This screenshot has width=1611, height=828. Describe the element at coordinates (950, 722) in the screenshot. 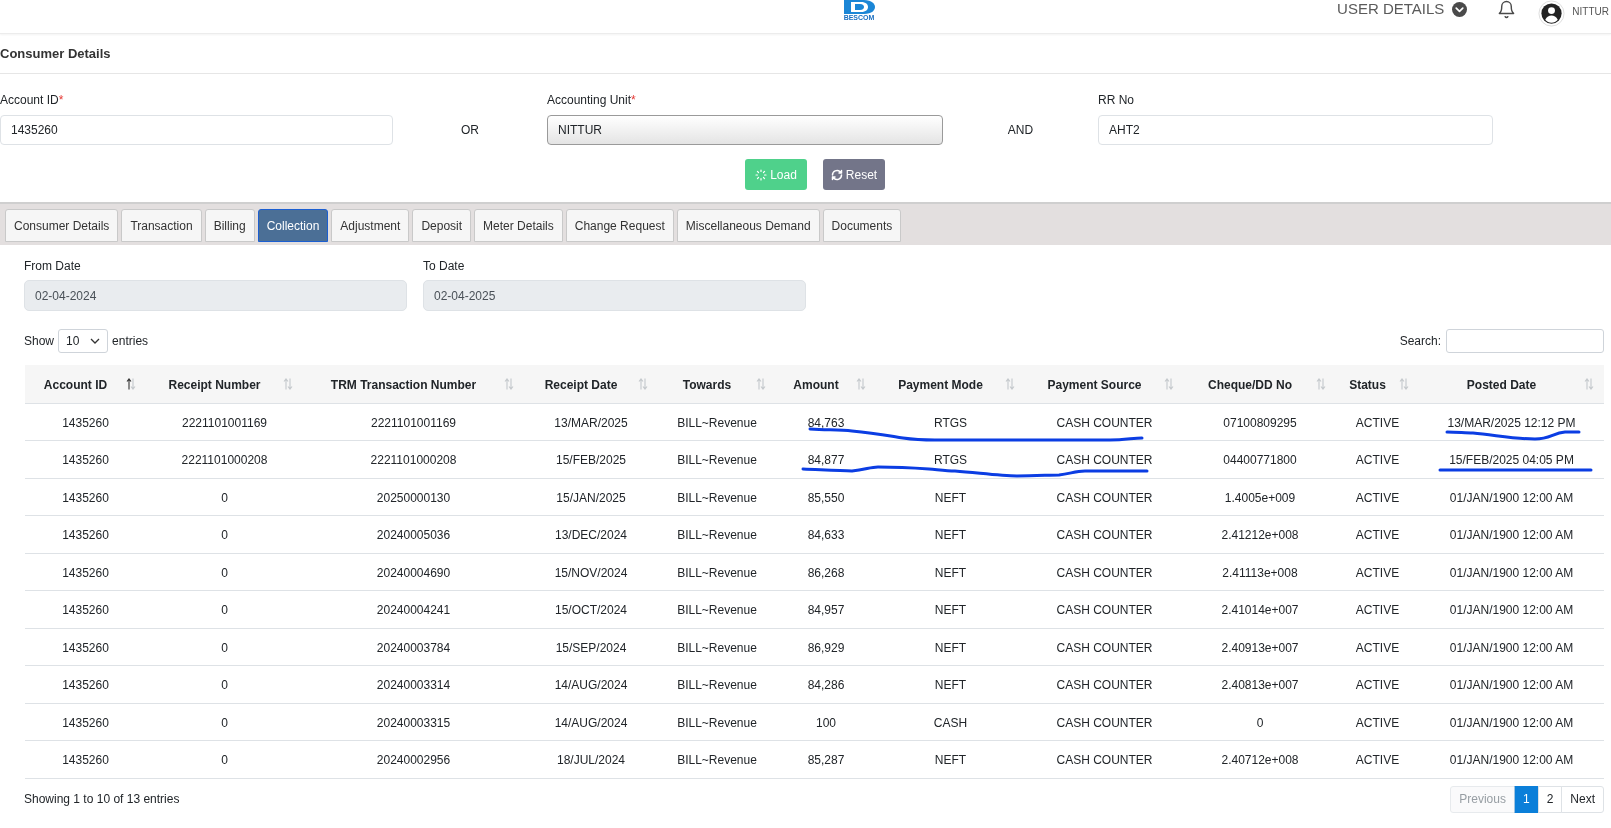

I see `payment-mode: CASH` at that location.